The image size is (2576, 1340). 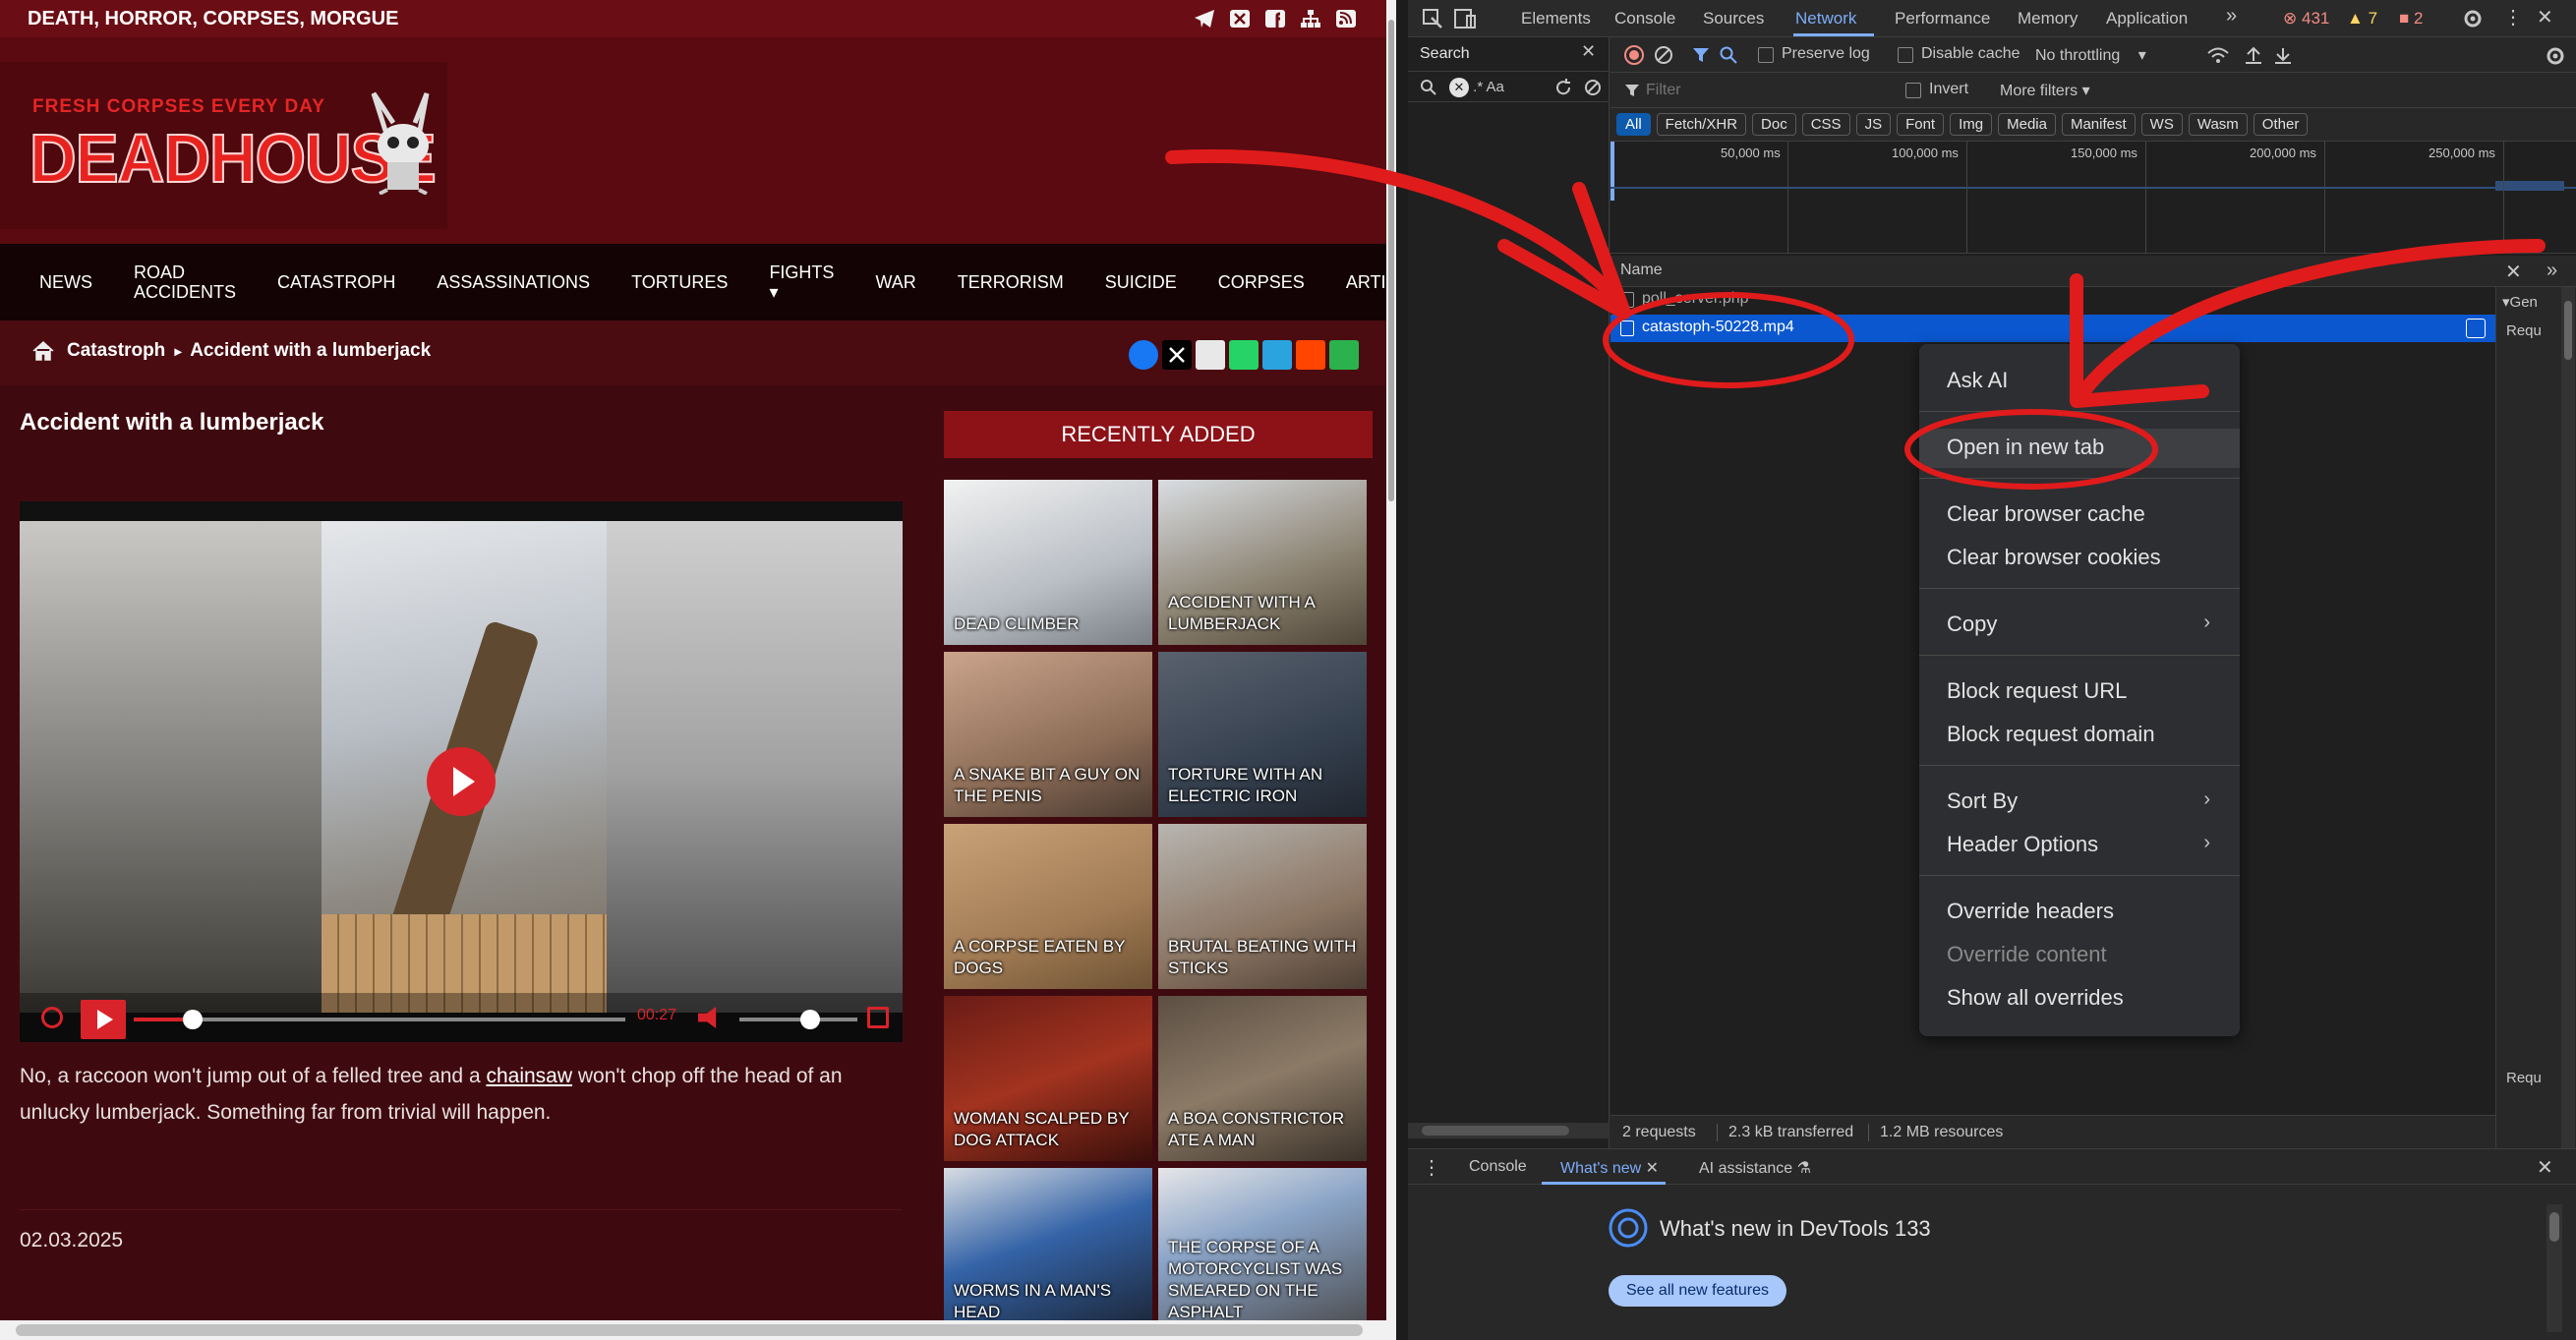 I want to click on nav-terrorism: TERRORISM, so click(x=1011, y=282).